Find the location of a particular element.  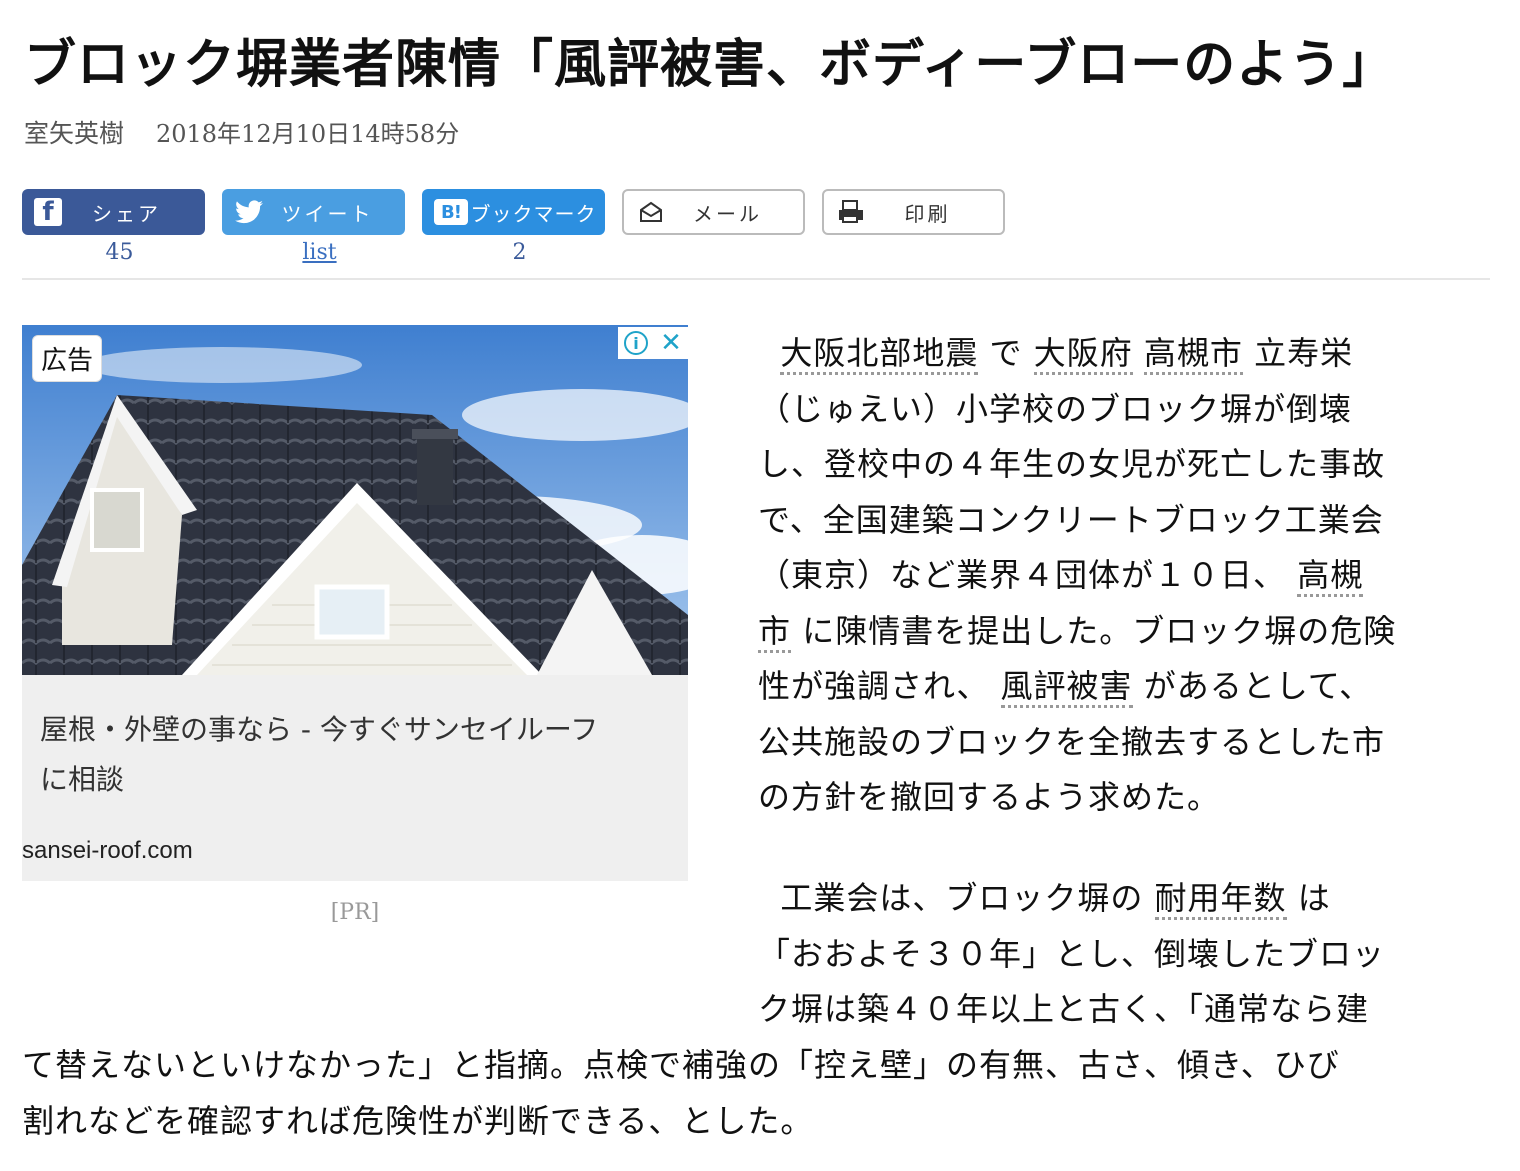

hatena-bookmark-icon: B! is located at coordinates (451, 212).